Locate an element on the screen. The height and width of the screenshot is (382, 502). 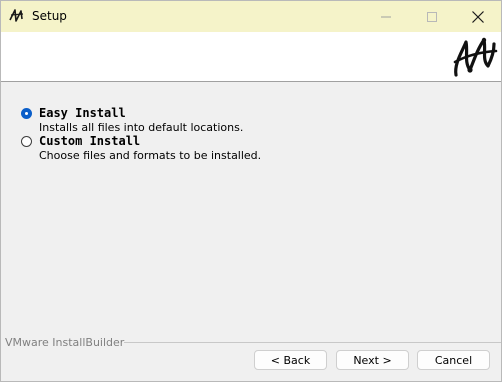
maximize-button is located at coordinates (432, 16).